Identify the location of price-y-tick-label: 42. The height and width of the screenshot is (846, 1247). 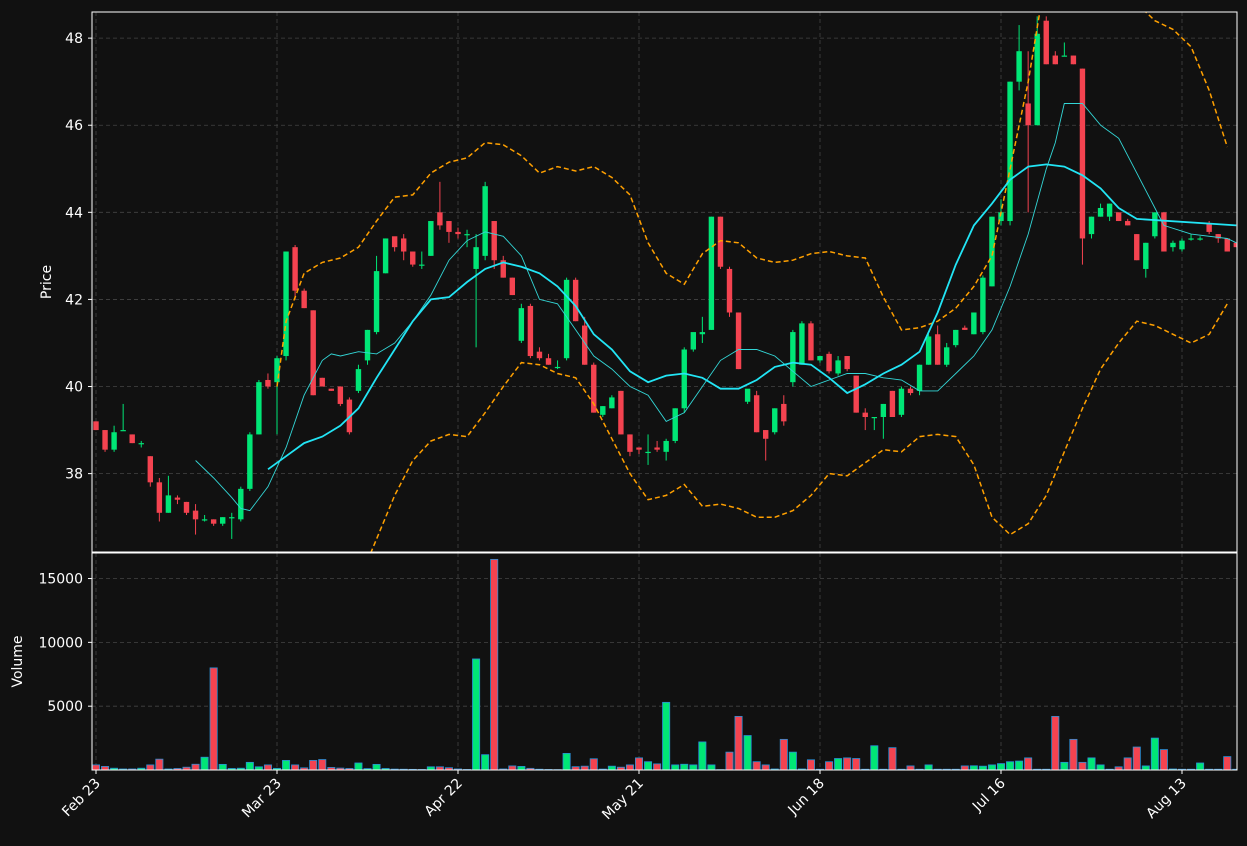
(74, 300).